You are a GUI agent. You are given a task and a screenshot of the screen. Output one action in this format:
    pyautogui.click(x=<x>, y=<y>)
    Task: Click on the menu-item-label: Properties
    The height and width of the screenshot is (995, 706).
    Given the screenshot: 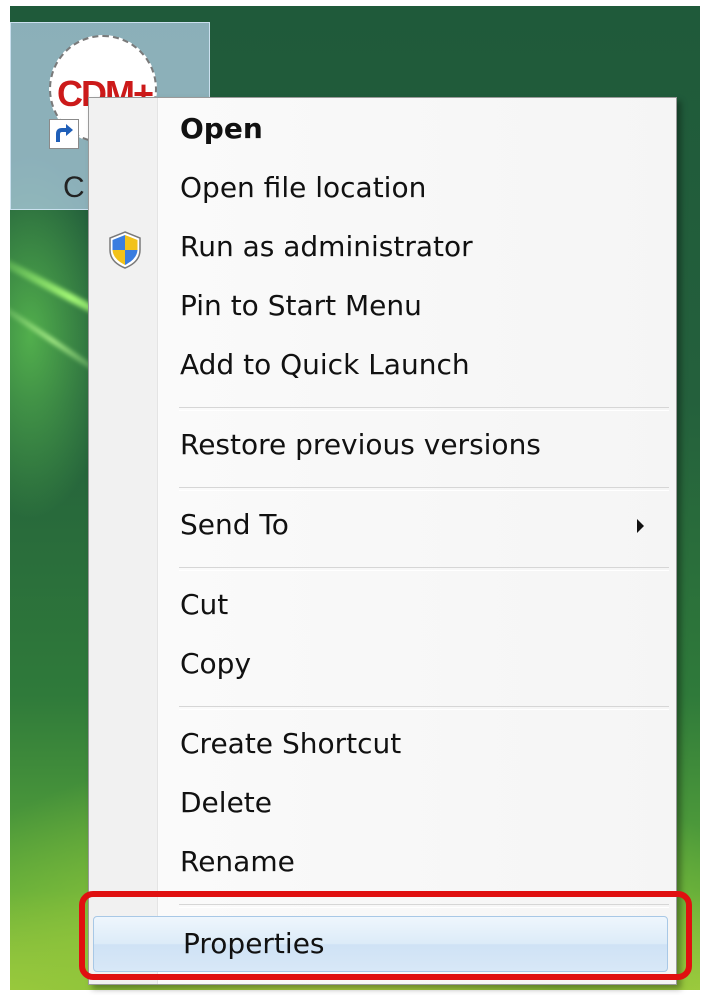 What is the action you would take?
    pyautogui.click(x=254, y=943)
    